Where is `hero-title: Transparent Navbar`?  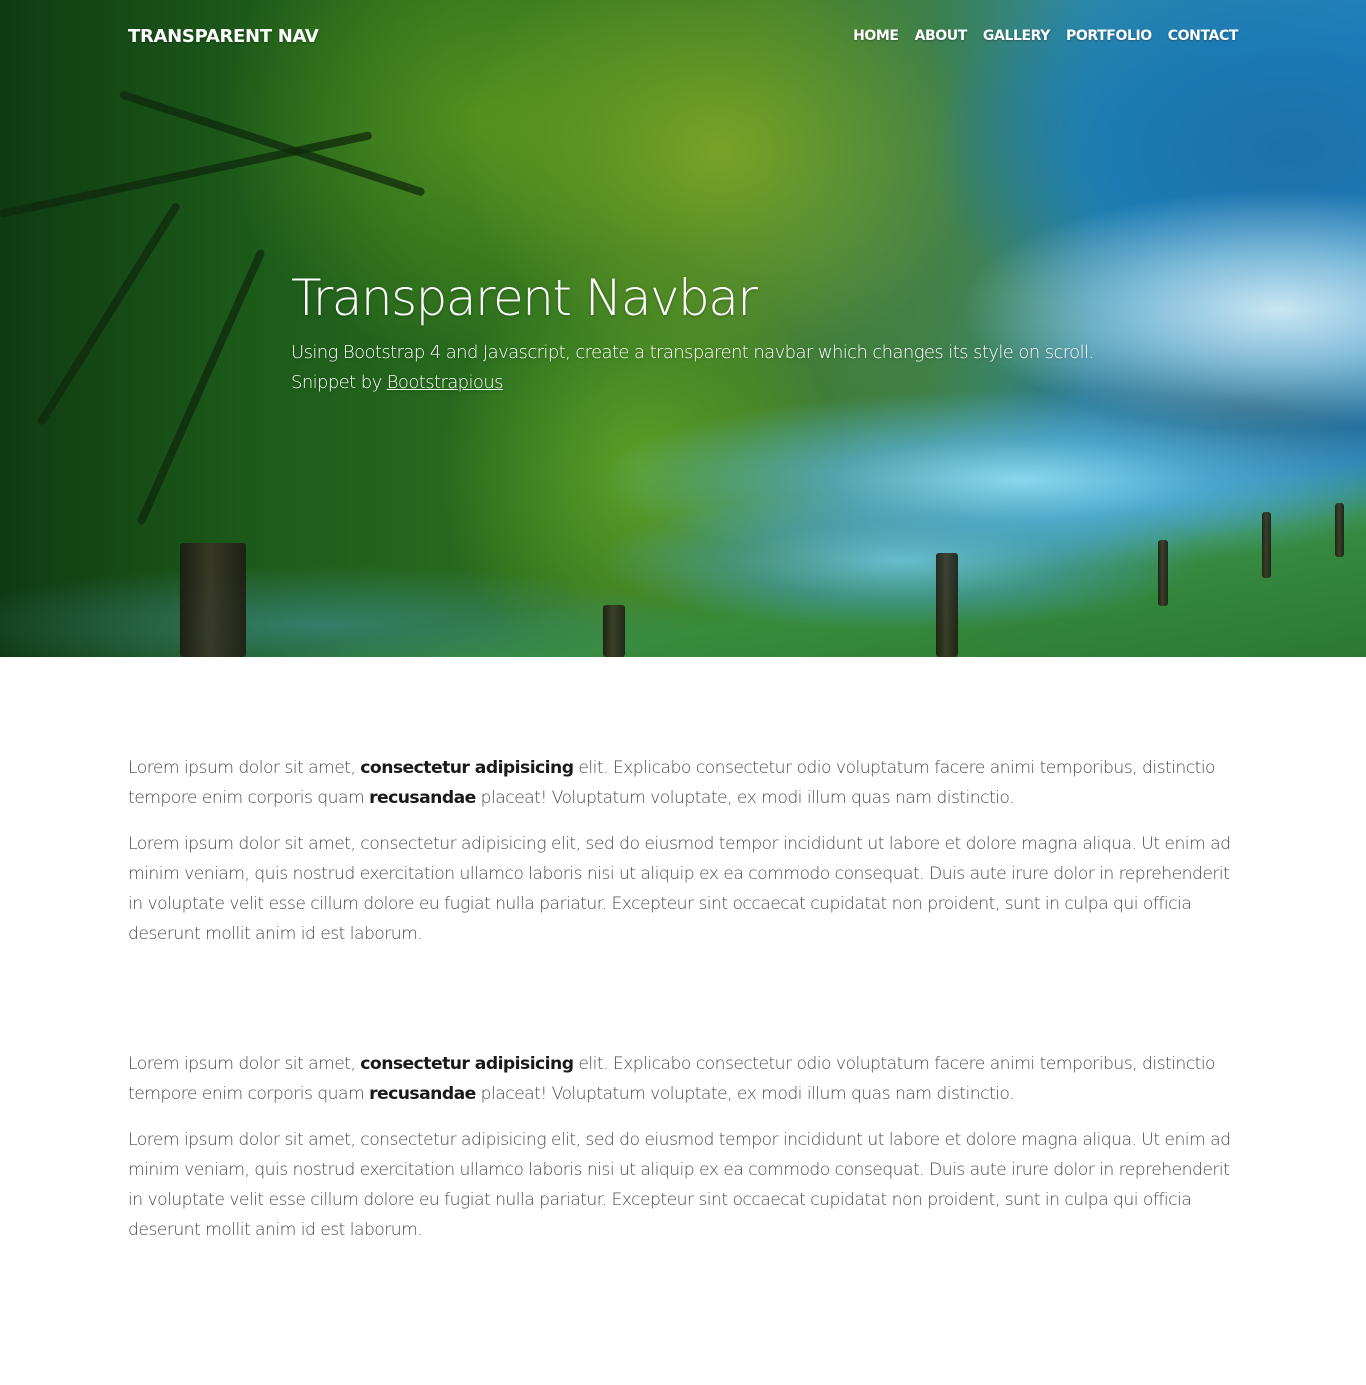 hero-title: Transparent Navbar is located at coordinates (524, 298).